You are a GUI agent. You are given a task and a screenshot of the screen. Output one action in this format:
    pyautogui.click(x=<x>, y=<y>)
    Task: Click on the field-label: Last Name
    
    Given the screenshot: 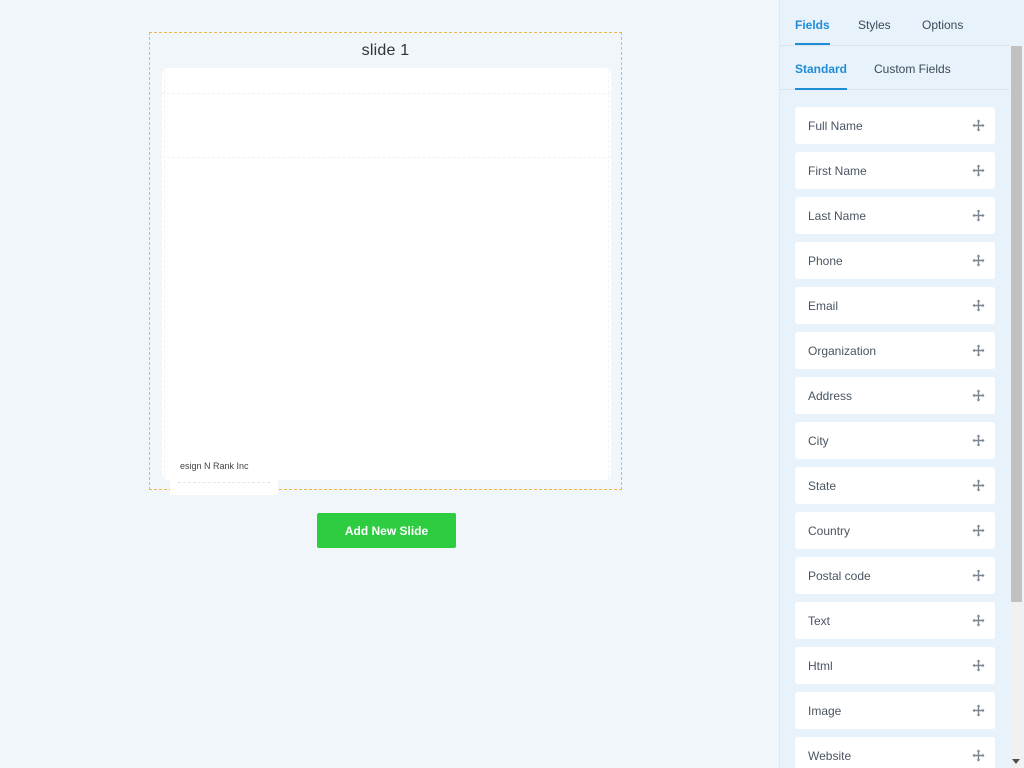 What is the action you would take?
    pyautogui.click(x=837, y=215)
    